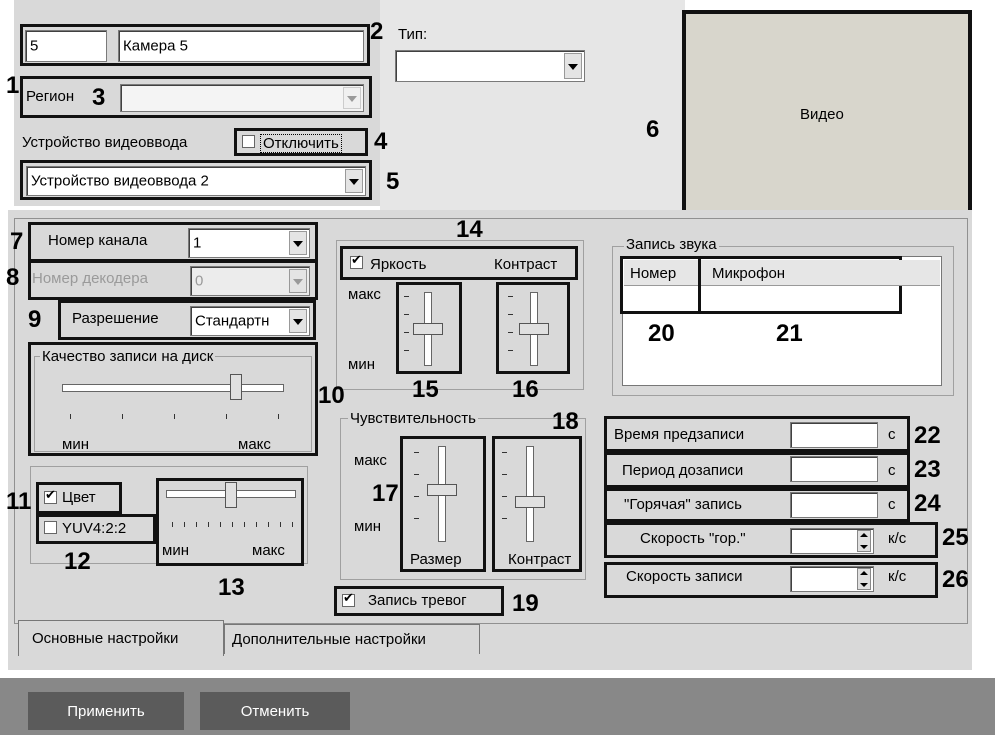  I want to click on callout-23: 23, so click(927, 469).